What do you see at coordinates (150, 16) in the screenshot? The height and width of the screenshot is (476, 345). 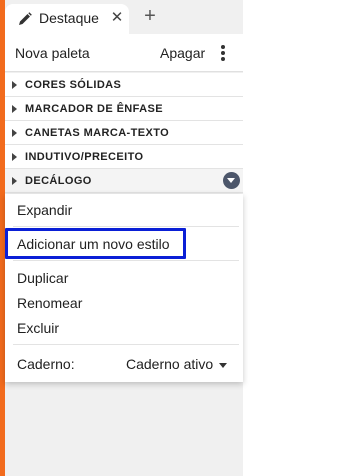 I see `new-tab-button: +` at bounding box center [150, 16].